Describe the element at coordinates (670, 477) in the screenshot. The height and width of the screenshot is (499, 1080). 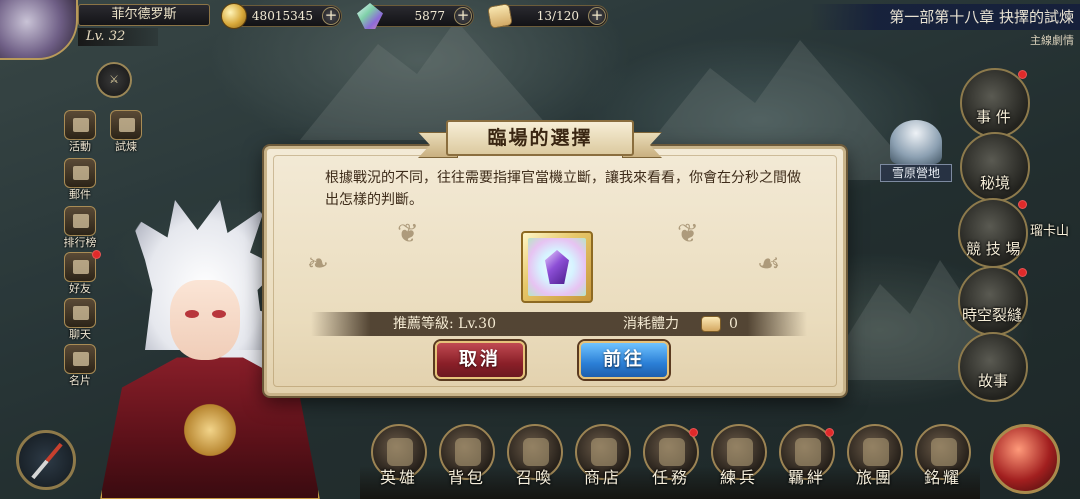
I see `nav-label: 任務` at that location.